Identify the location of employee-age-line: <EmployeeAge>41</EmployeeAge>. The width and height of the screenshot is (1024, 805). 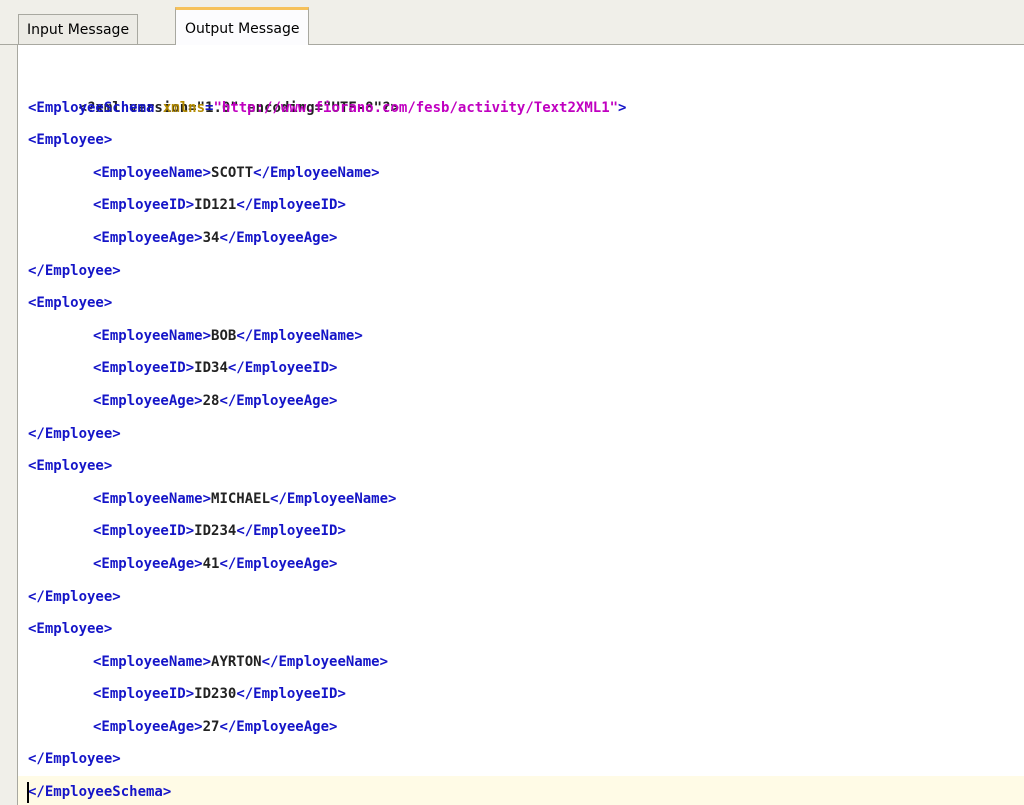
(521, 564).